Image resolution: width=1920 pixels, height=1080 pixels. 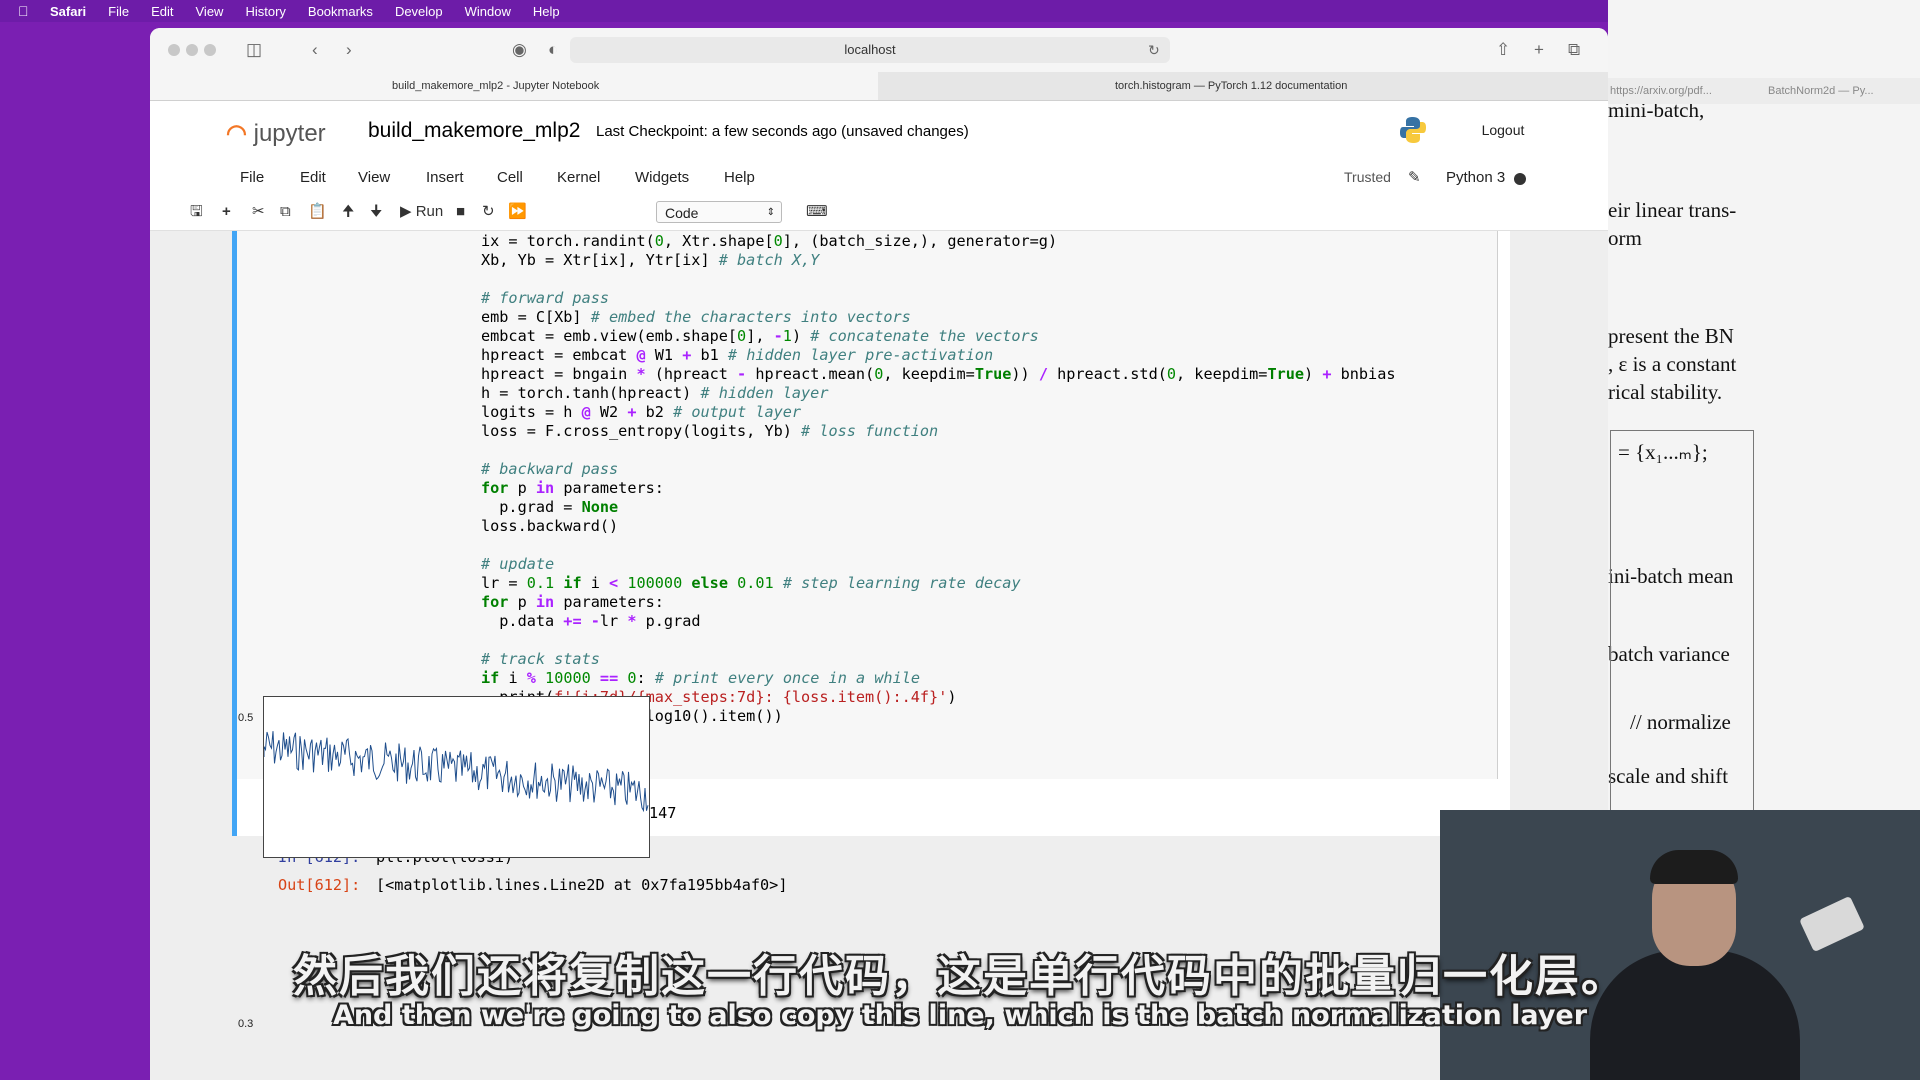 What do you see at coordinates (319, 885) in the screenshot?
I see `output-prompt: Out[612]:` at bounding box center [319, 885].